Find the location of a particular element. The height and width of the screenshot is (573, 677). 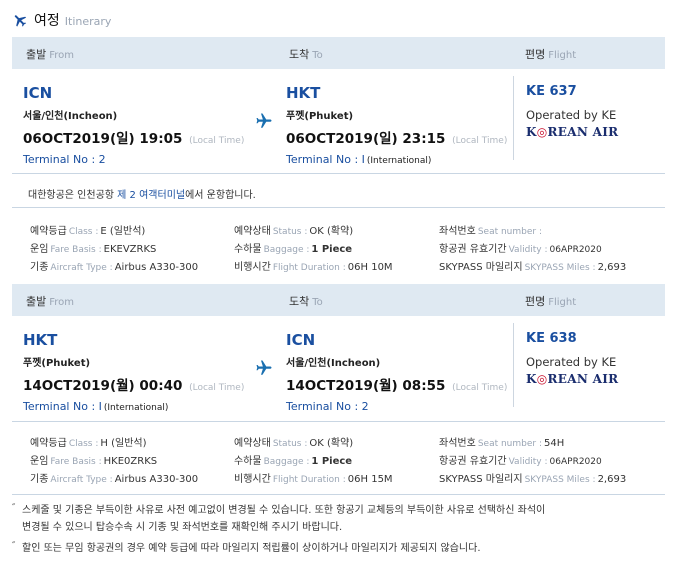

flight-info: KE 637 Operated by KE K◎REAN AIR is located at coordinates (572, 111).